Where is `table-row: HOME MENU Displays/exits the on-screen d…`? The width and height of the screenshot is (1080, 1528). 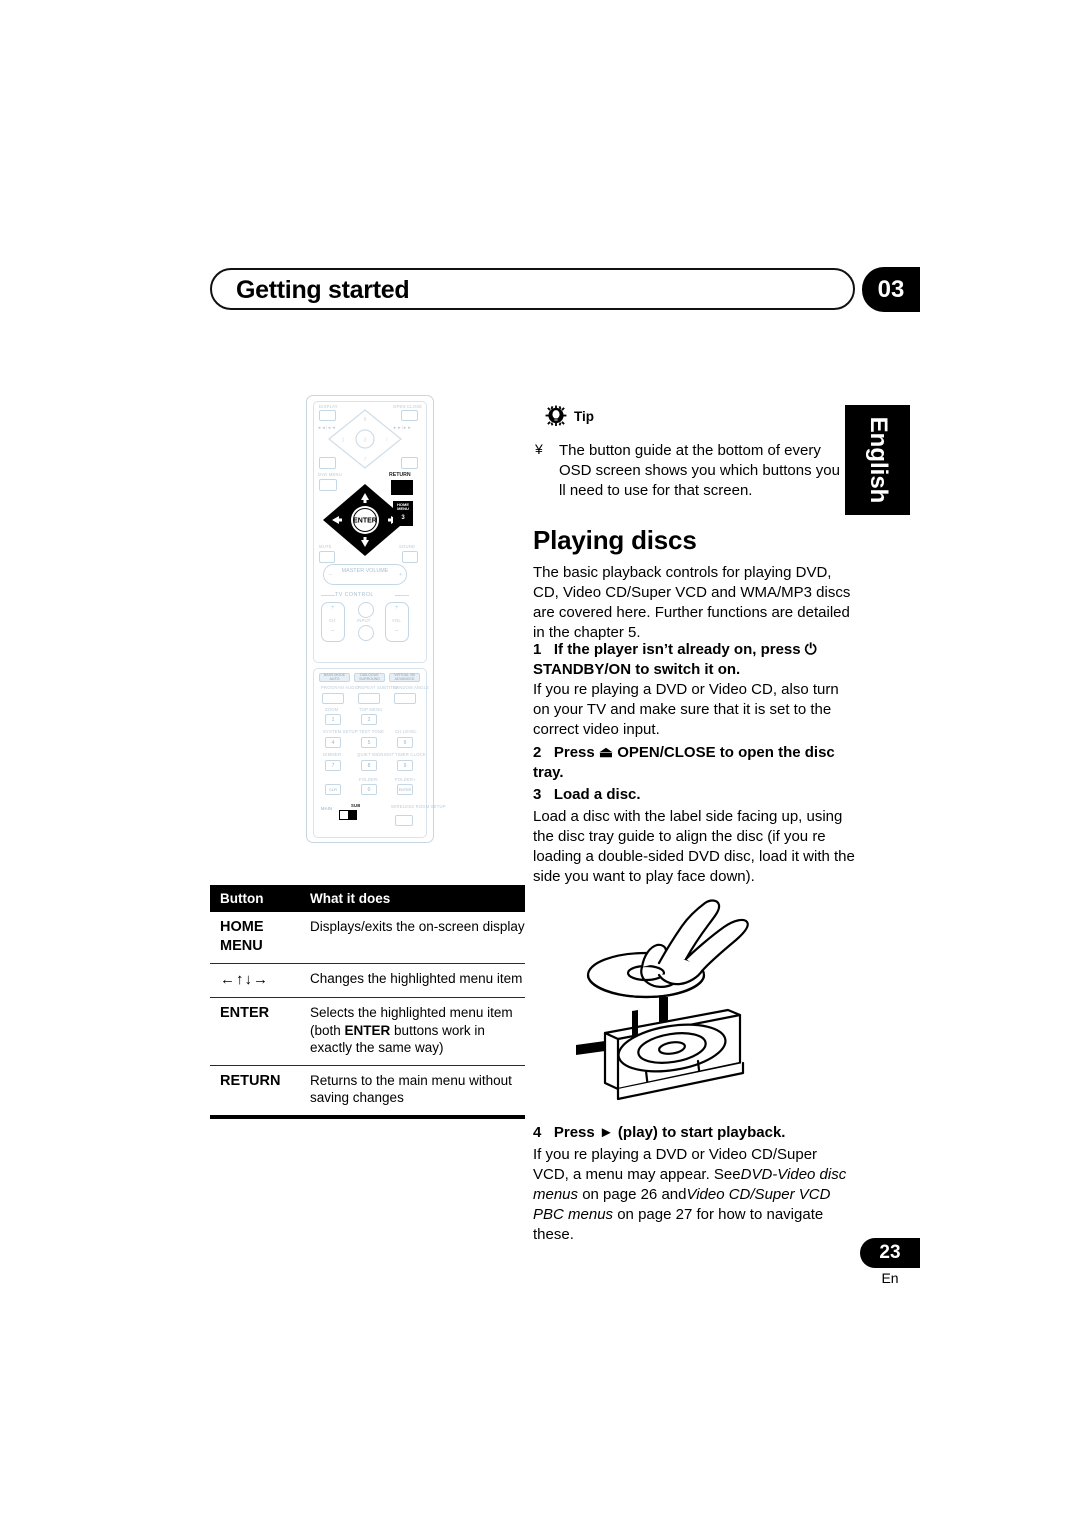 table-row: HOME MENU Displays/exits the on-screen d… is located at coordinates (367, 938).